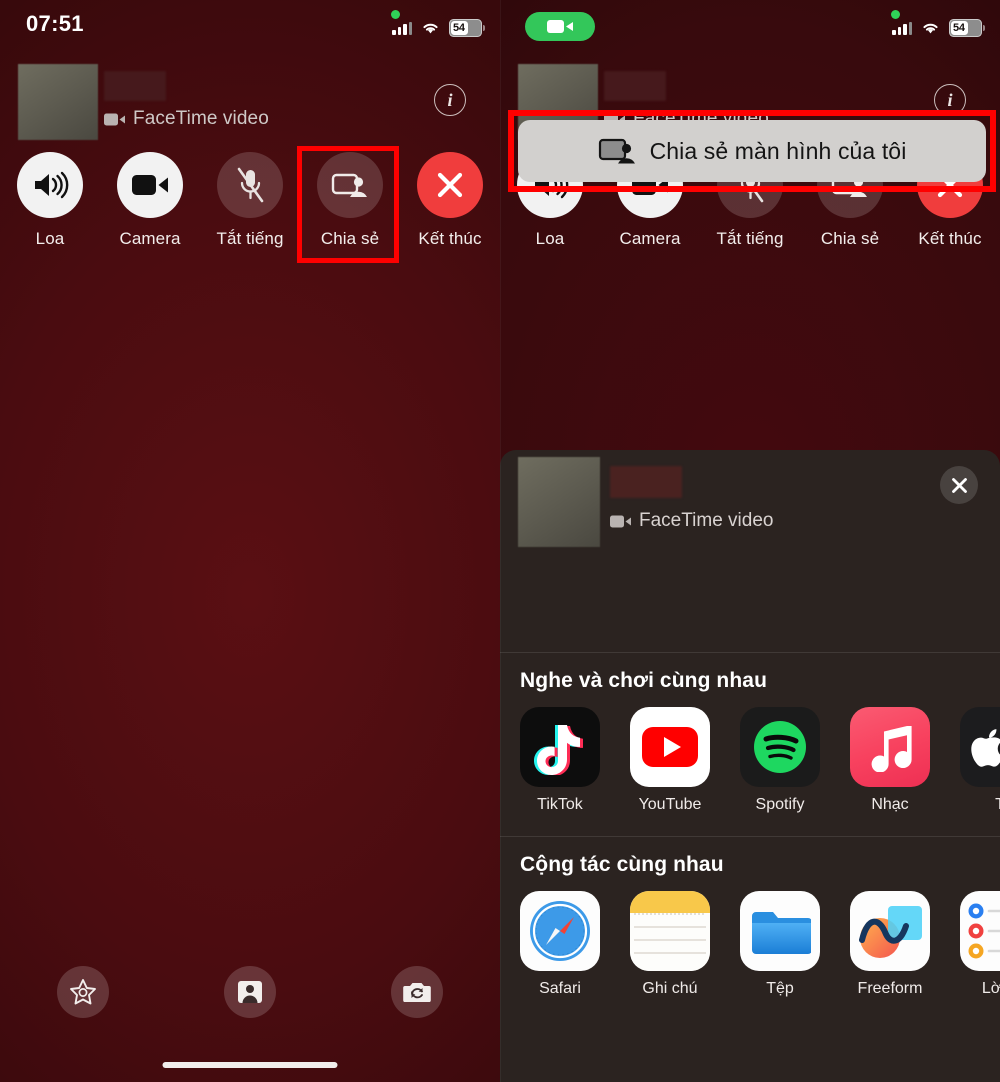  I want to click on app-tile-music: Nhạc, so click(890, 760).